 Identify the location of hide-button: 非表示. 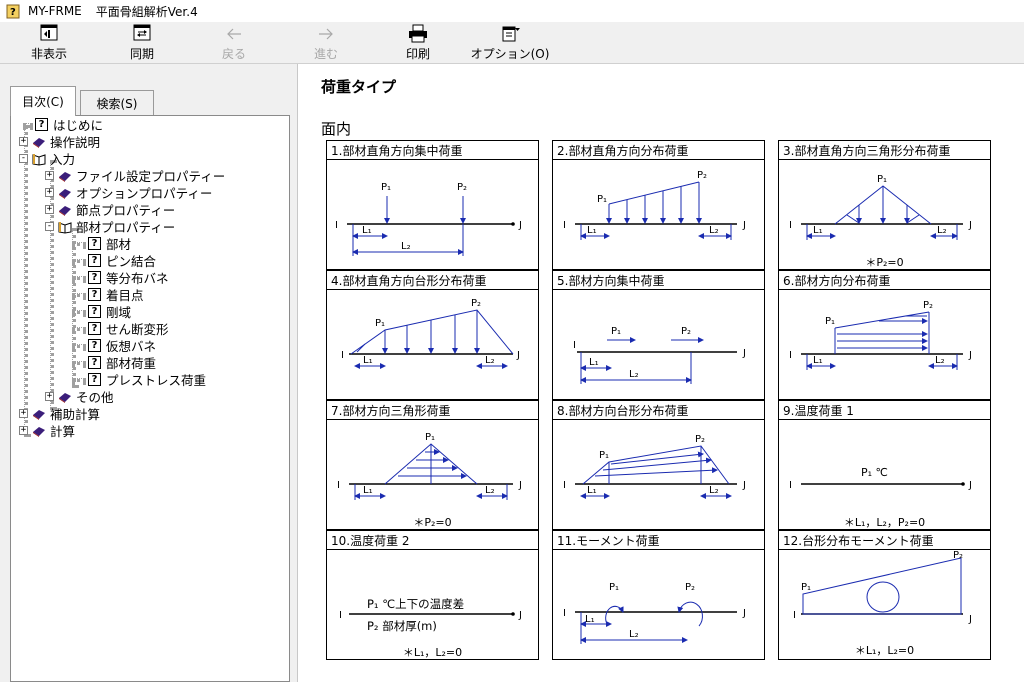
(49, 43).